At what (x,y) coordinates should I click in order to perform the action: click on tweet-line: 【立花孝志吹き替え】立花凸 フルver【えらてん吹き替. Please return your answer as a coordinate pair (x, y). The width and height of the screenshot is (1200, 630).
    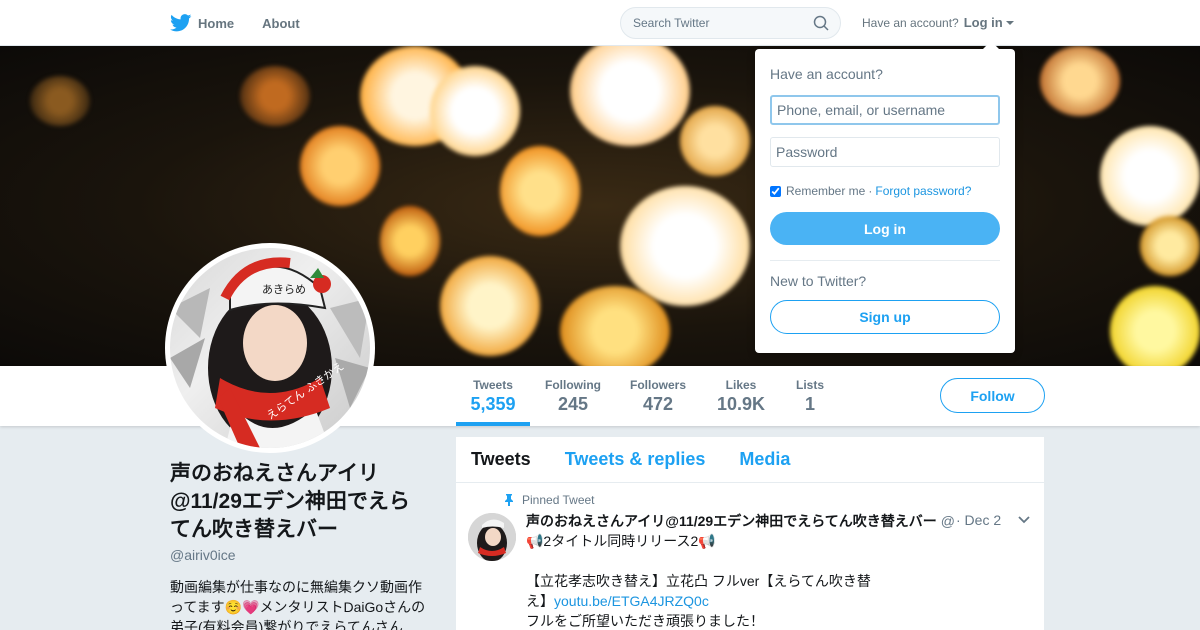
    Looking at the image, I should click on (698, 581).